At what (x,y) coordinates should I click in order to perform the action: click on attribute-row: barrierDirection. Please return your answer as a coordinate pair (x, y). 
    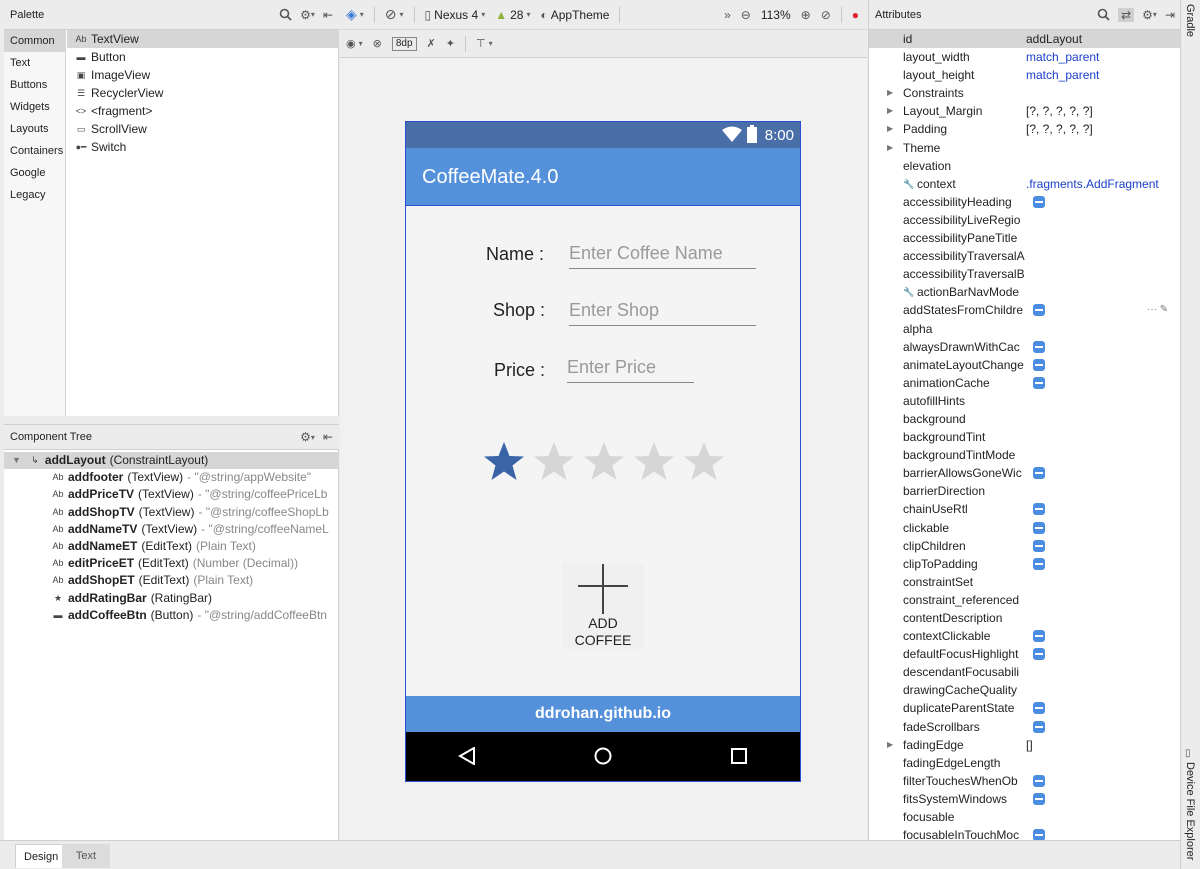
    Looking at the image, I should click on (1025, 491).